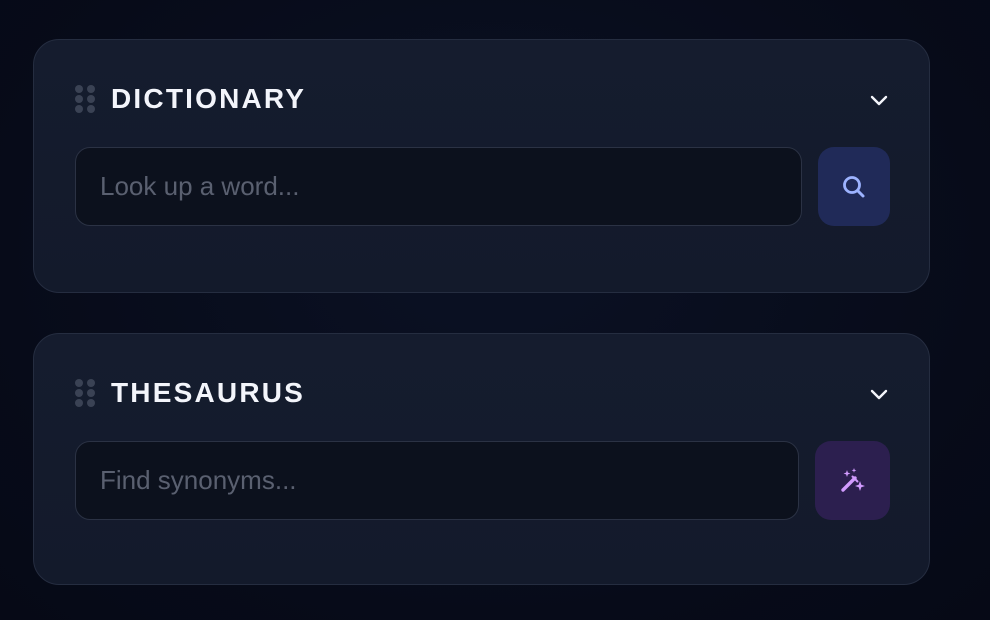 The image size is (990, 620). I want to click on thesaurus-find-button, so click(852, 480).